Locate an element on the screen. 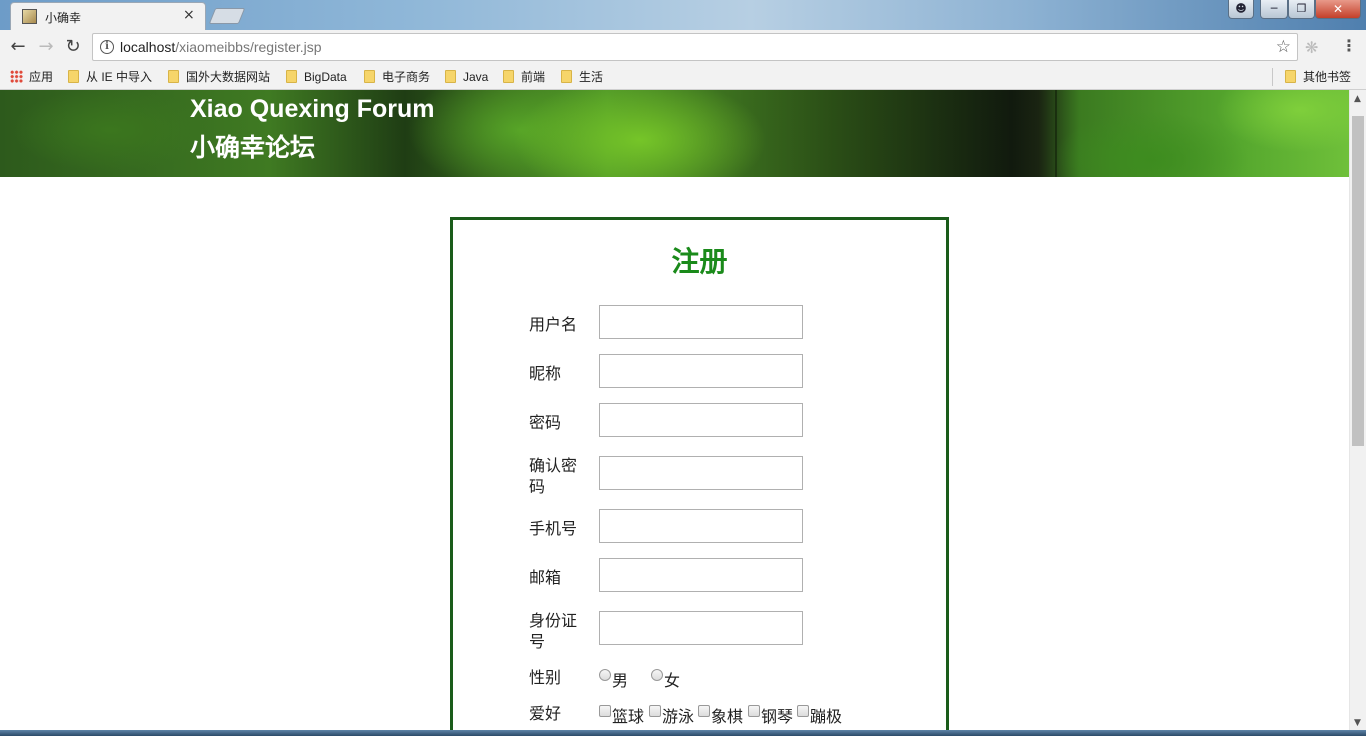 The height and width of the screenshot is (736, 1366). forward-arrow-icon: → is located at coordinates (46, 47).